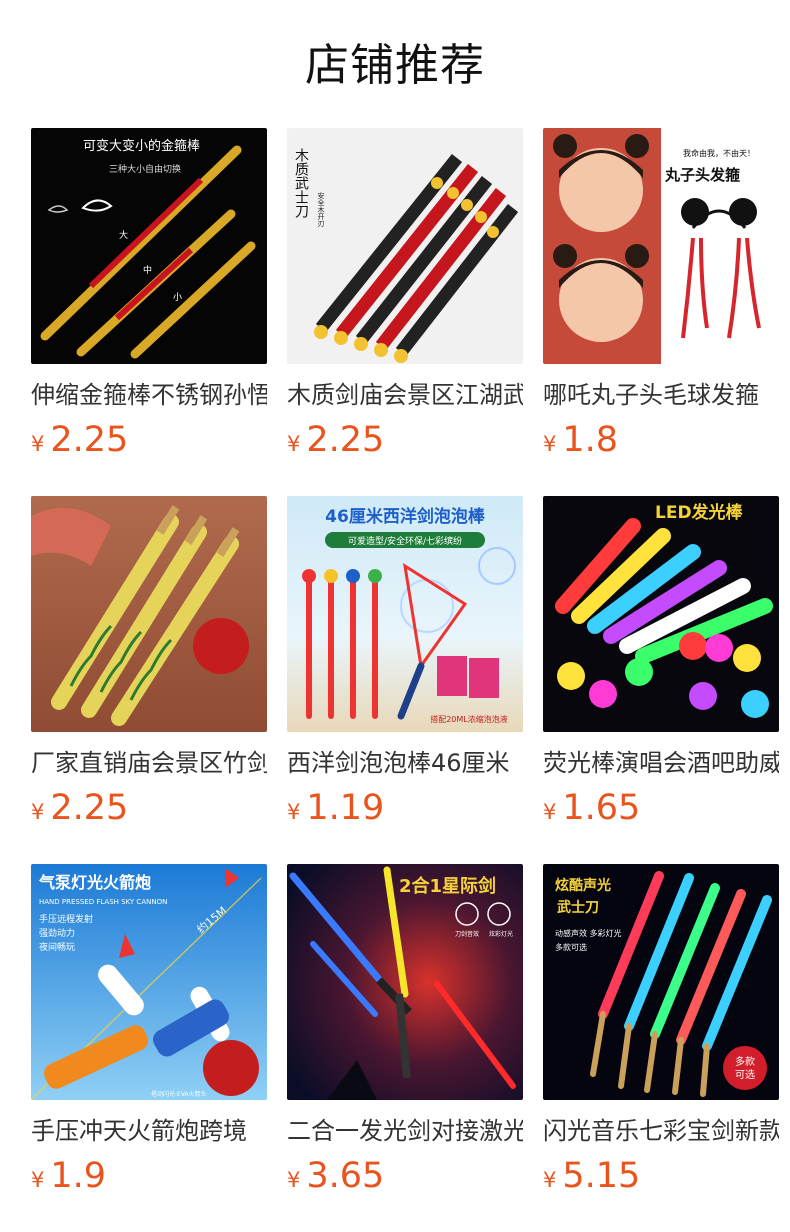 The height and width of the screenshot is (1232, 790). I want to click on product-price: ¥1.9, so click(68, 1176).